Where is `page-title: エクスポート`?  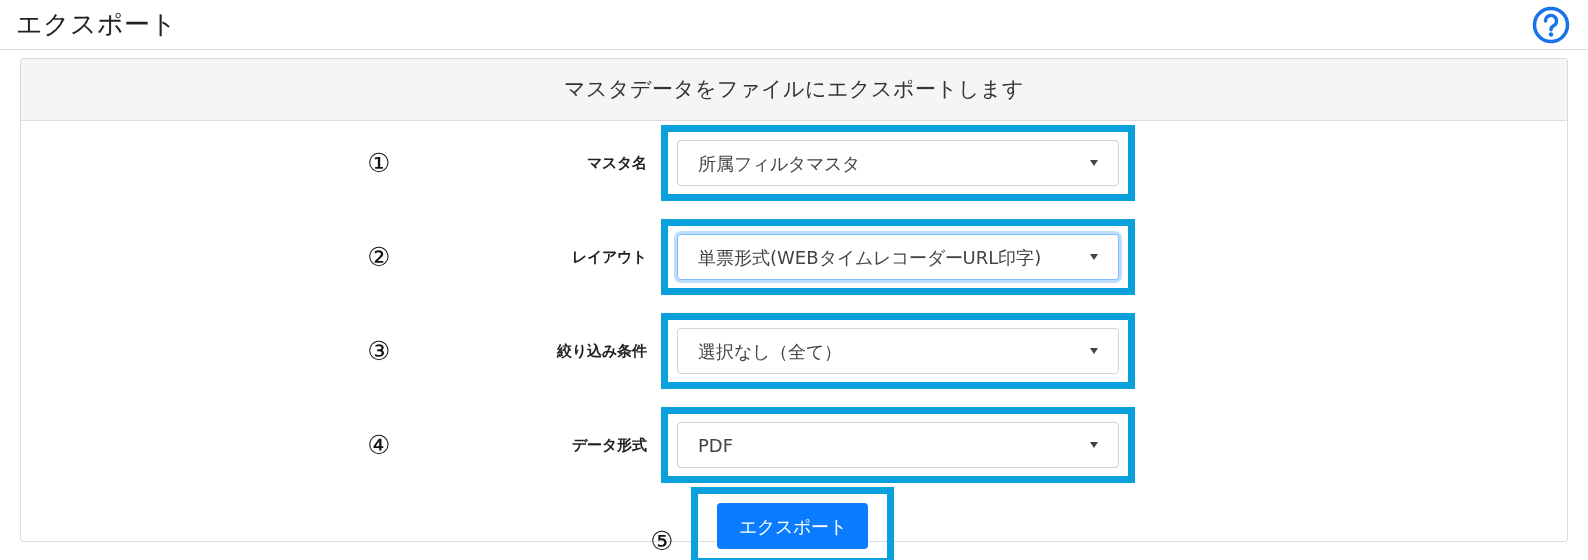 page-title: エクスポート is located at coordinates (96, 24).